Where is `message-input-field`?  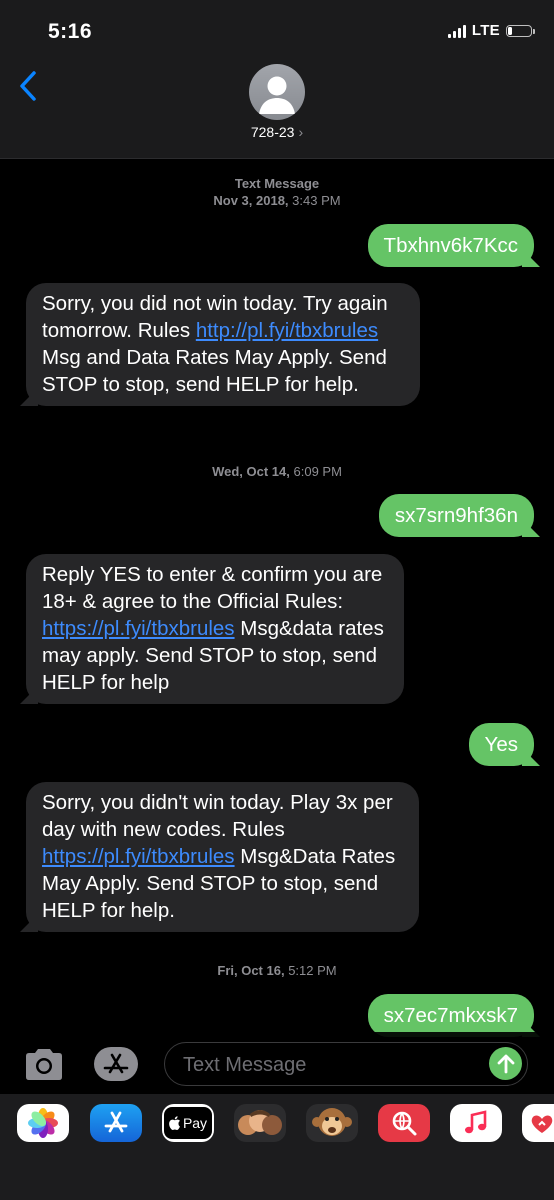 message-input-field is located at coordinates (346, 1064).